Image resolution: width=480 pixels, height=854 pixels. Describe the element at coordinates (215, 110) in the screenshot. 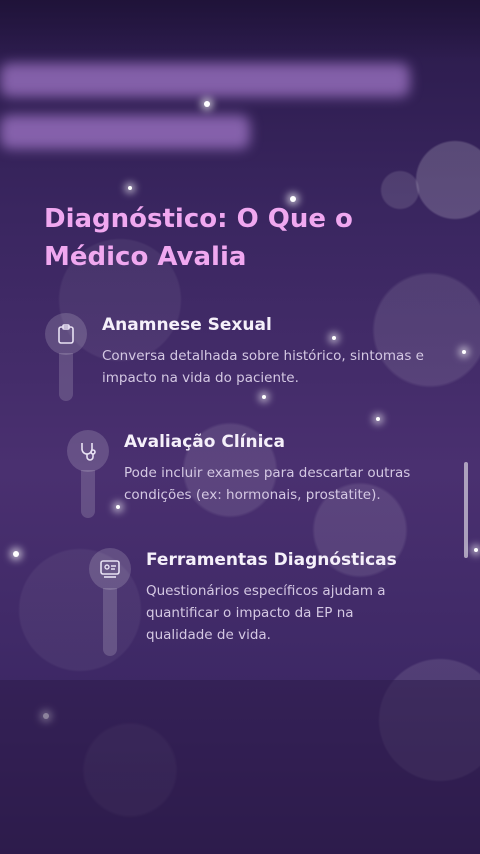

I see `blurred-header` at that location.